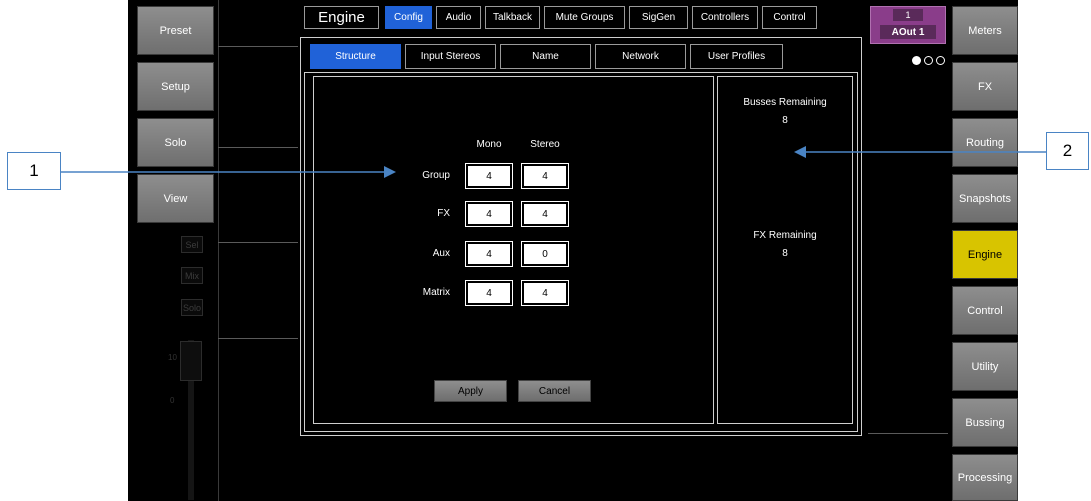 This screenshot has width=1091, height=501. I want to click on callout-1: 1, so click(34, 171).